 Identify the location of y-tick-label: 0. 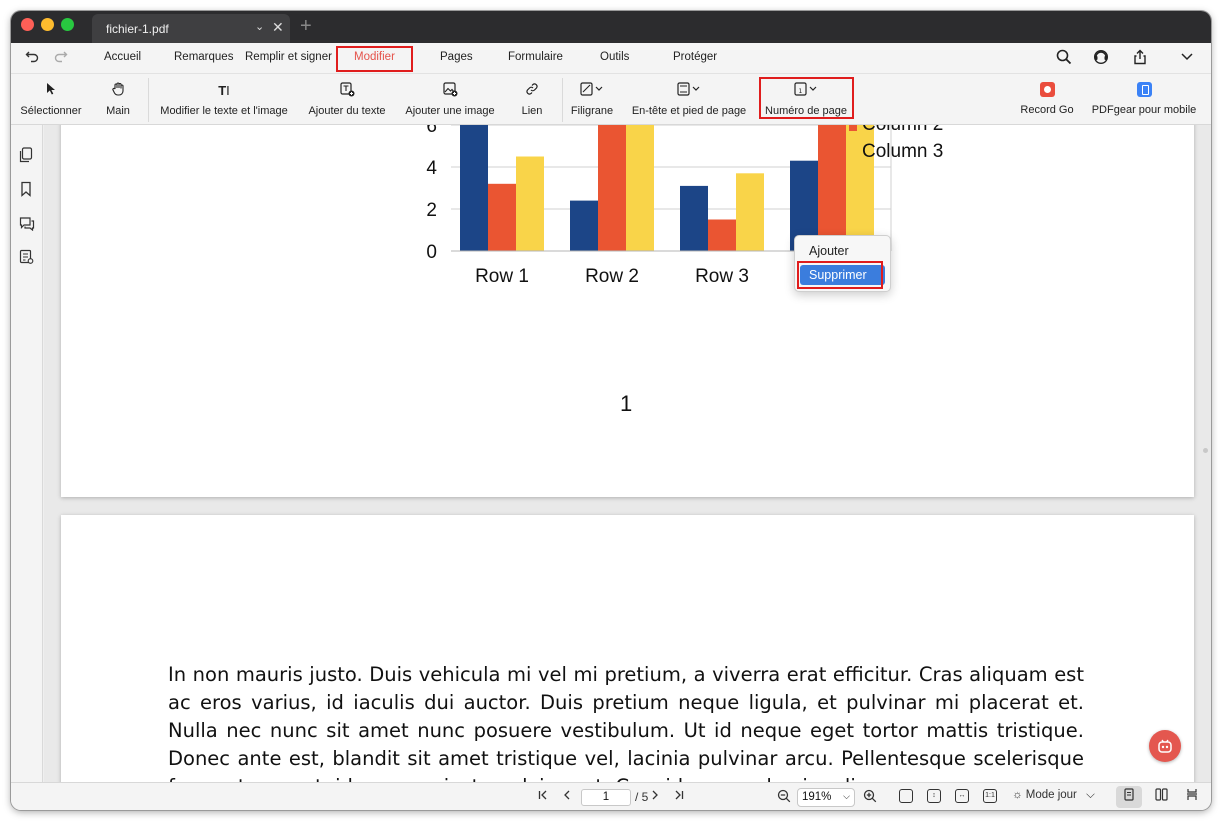
(431, 252).